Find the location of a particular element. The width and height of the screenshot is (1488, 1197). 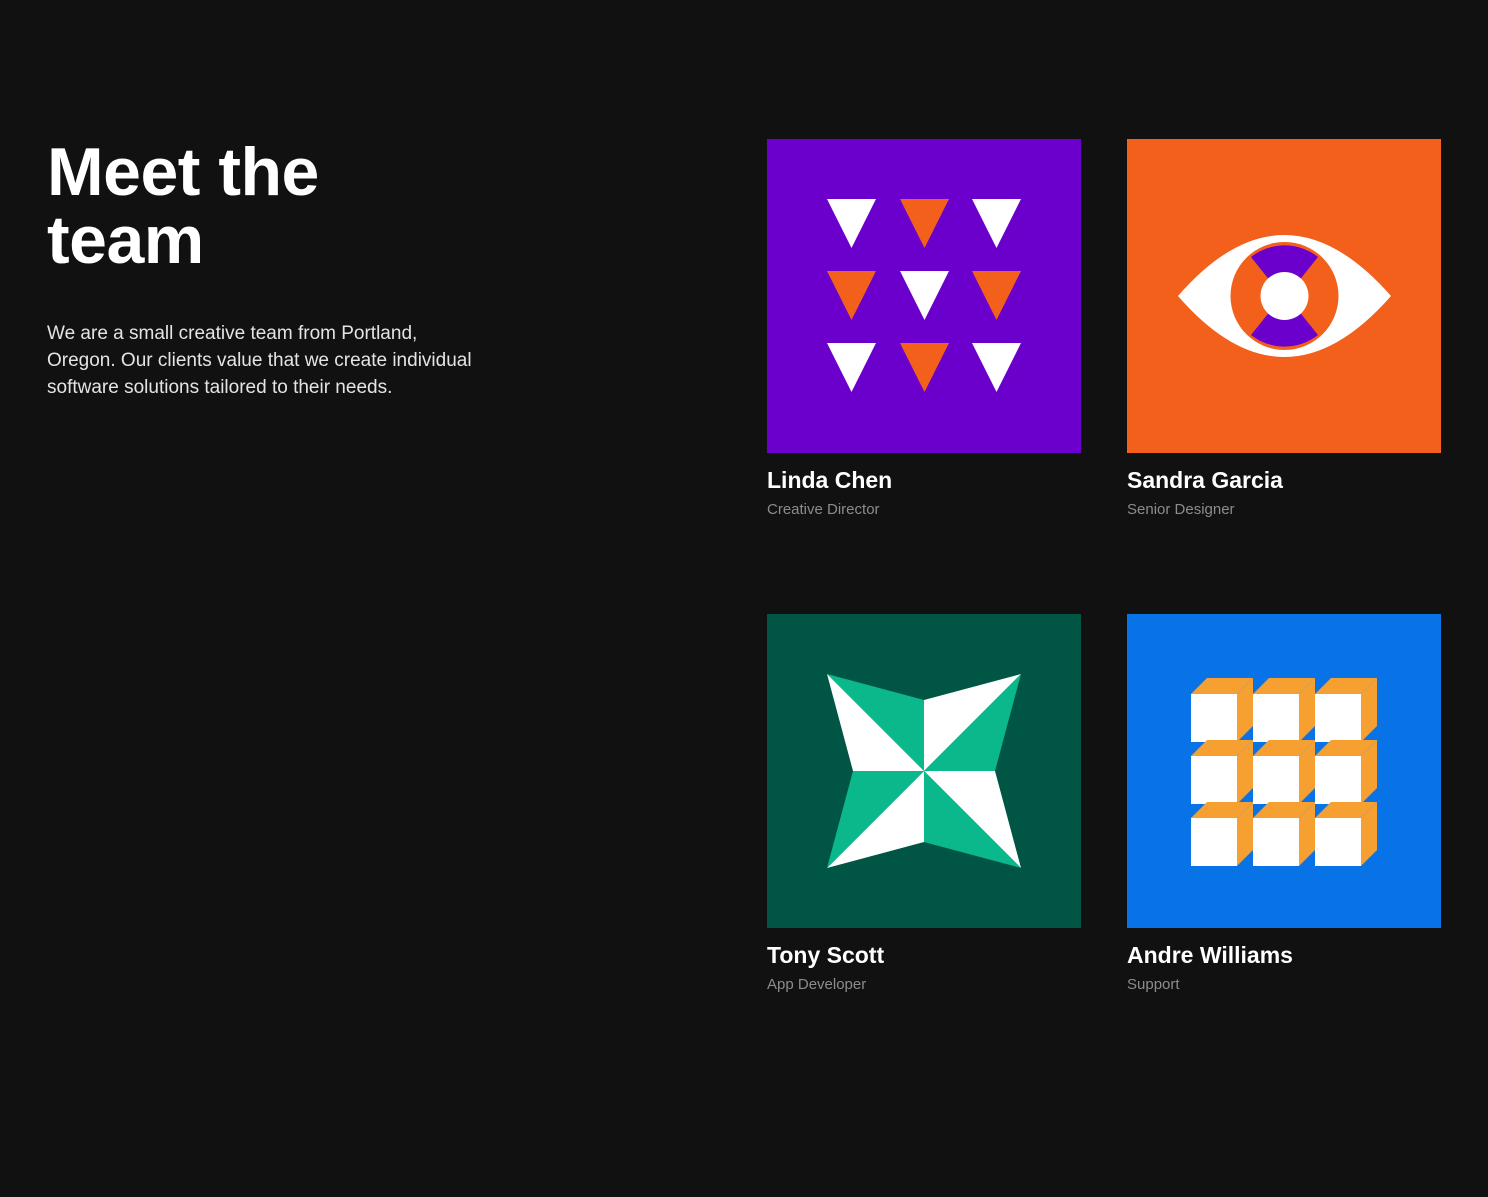

star-pinwheel-icon is located at coordinates (924, 771).